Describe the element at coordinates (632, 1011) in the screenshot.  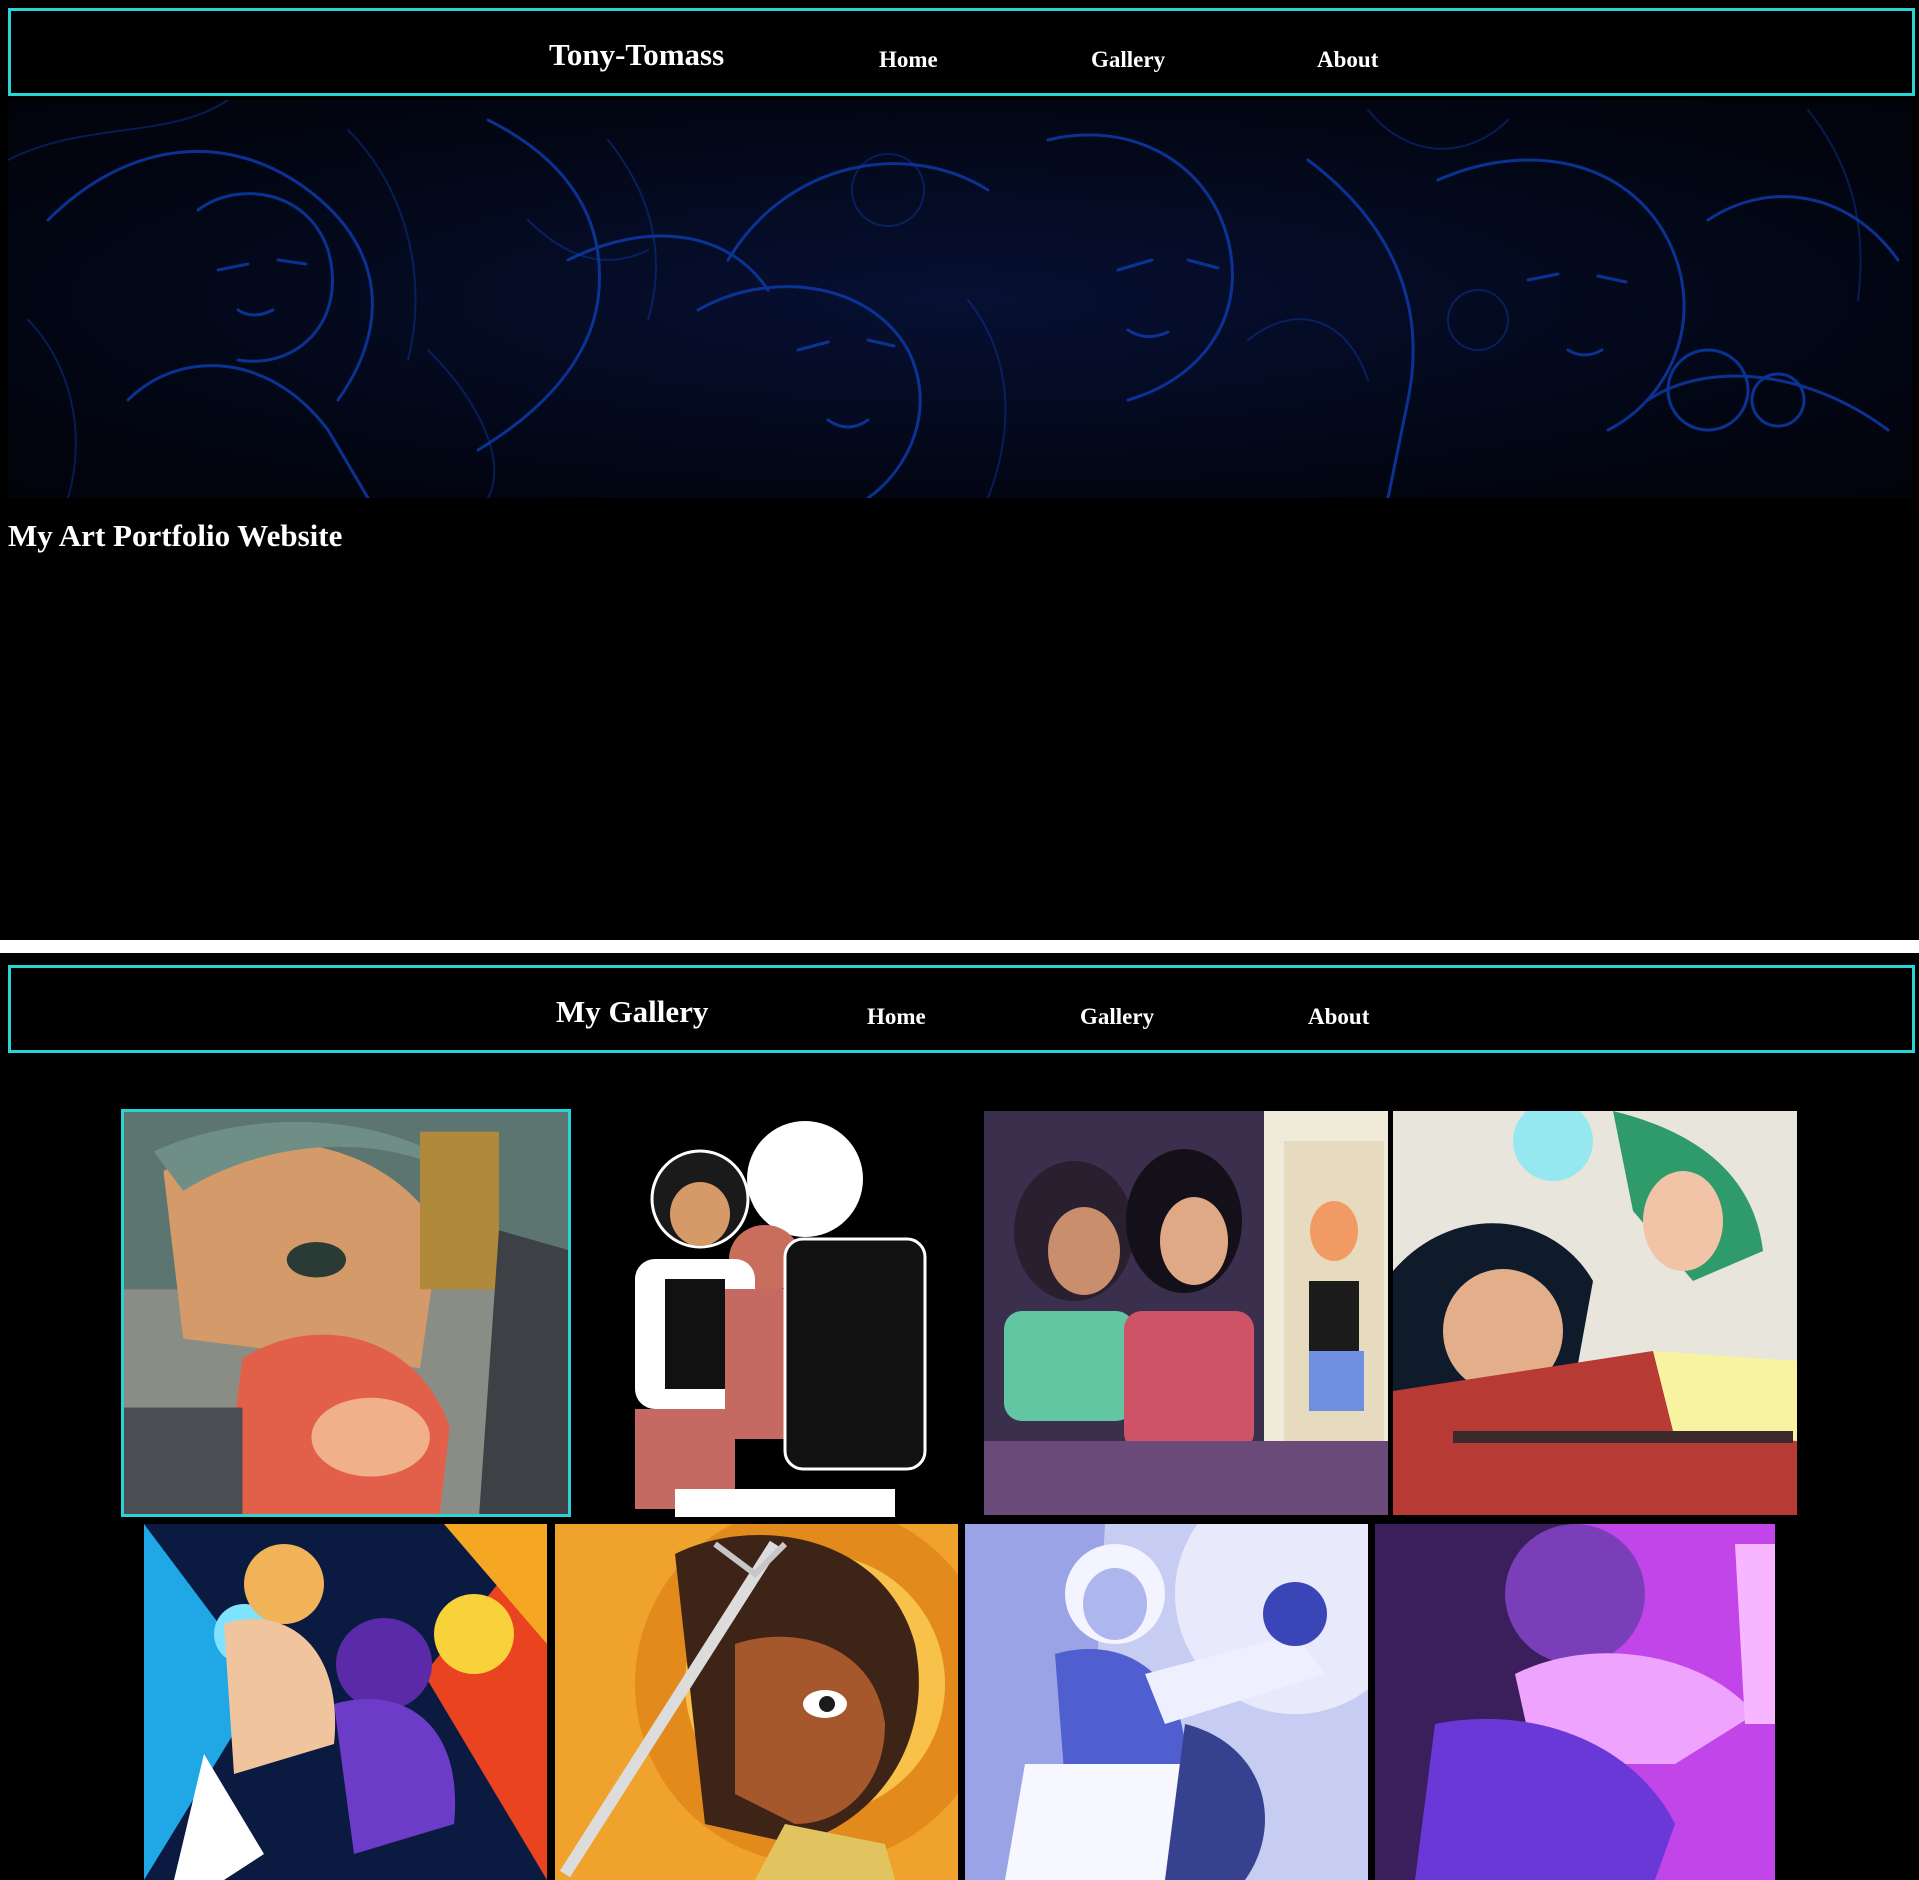
I see `gallery-title: My Gallery` at that location.